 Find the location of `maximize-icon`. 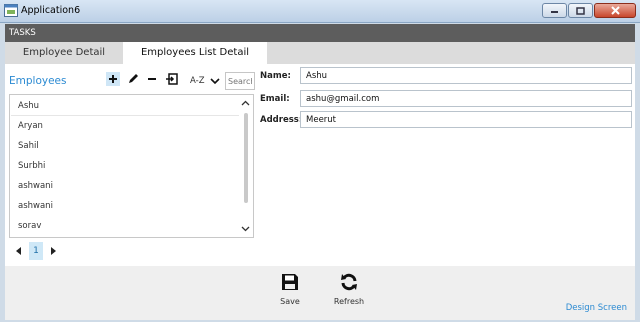

maximize-icon is located at coordinates (580, 10).